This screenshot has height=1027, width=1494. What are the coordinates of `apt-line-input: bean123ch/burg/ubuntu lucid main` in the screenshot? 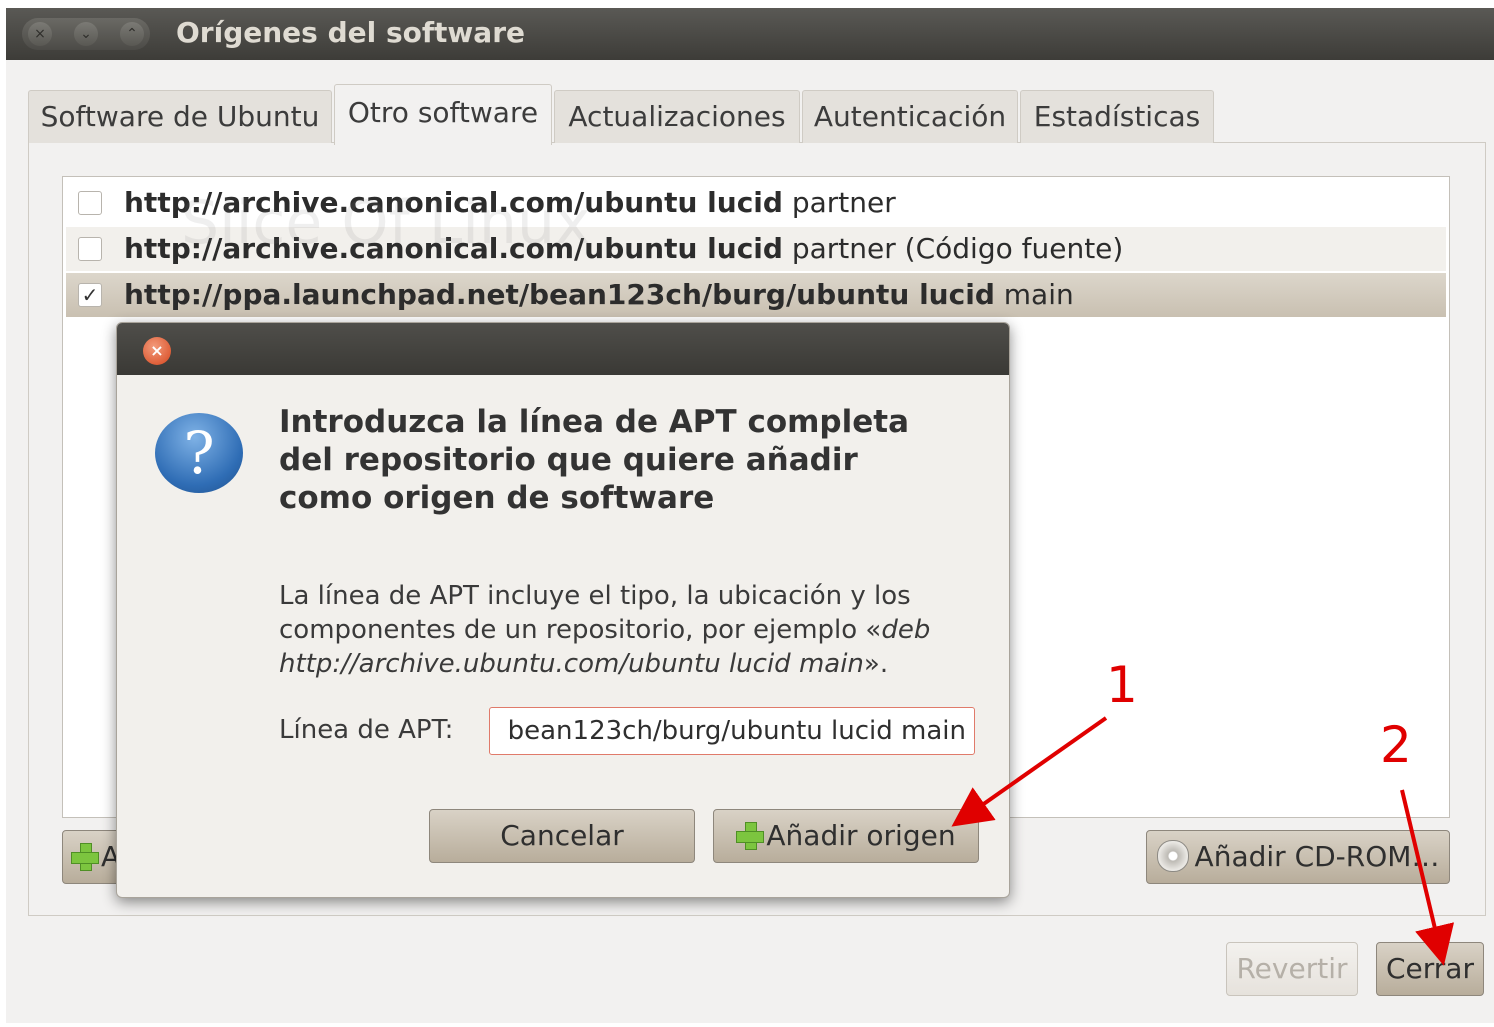 It's located at (732, 731).